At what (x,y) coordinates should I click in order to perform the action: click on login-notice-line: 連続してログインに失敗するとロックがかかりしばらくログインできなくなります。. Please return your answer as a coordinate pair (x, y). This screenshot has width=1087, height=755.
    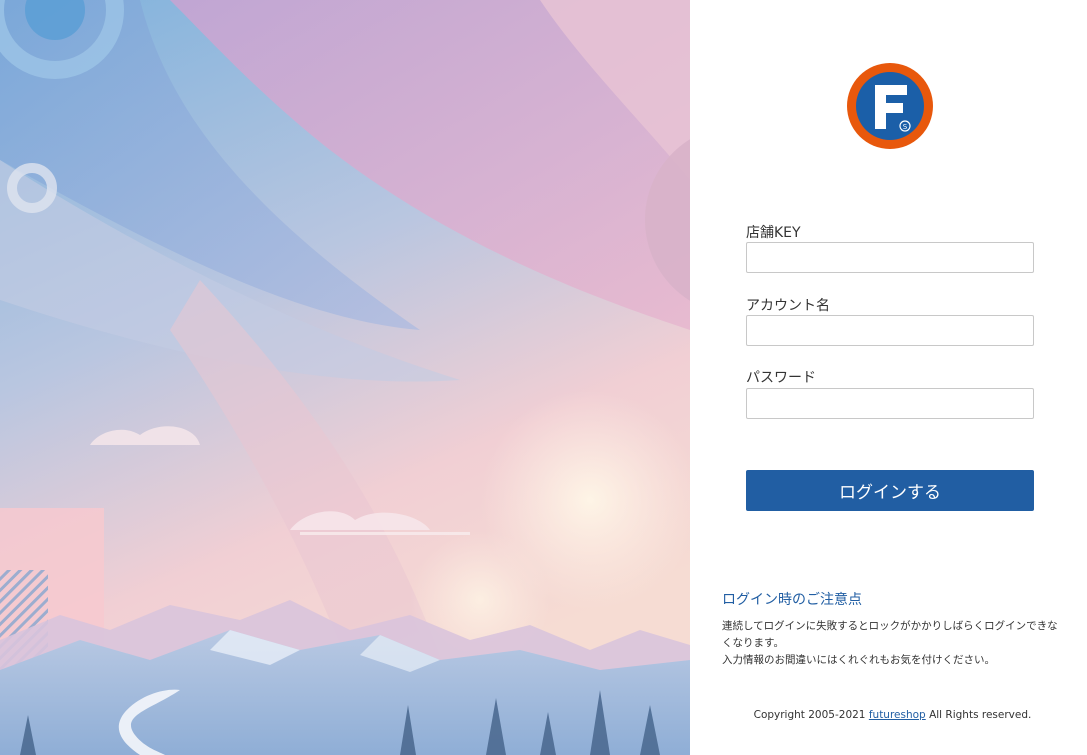
    Looking at the image, I should click on (890, 634).